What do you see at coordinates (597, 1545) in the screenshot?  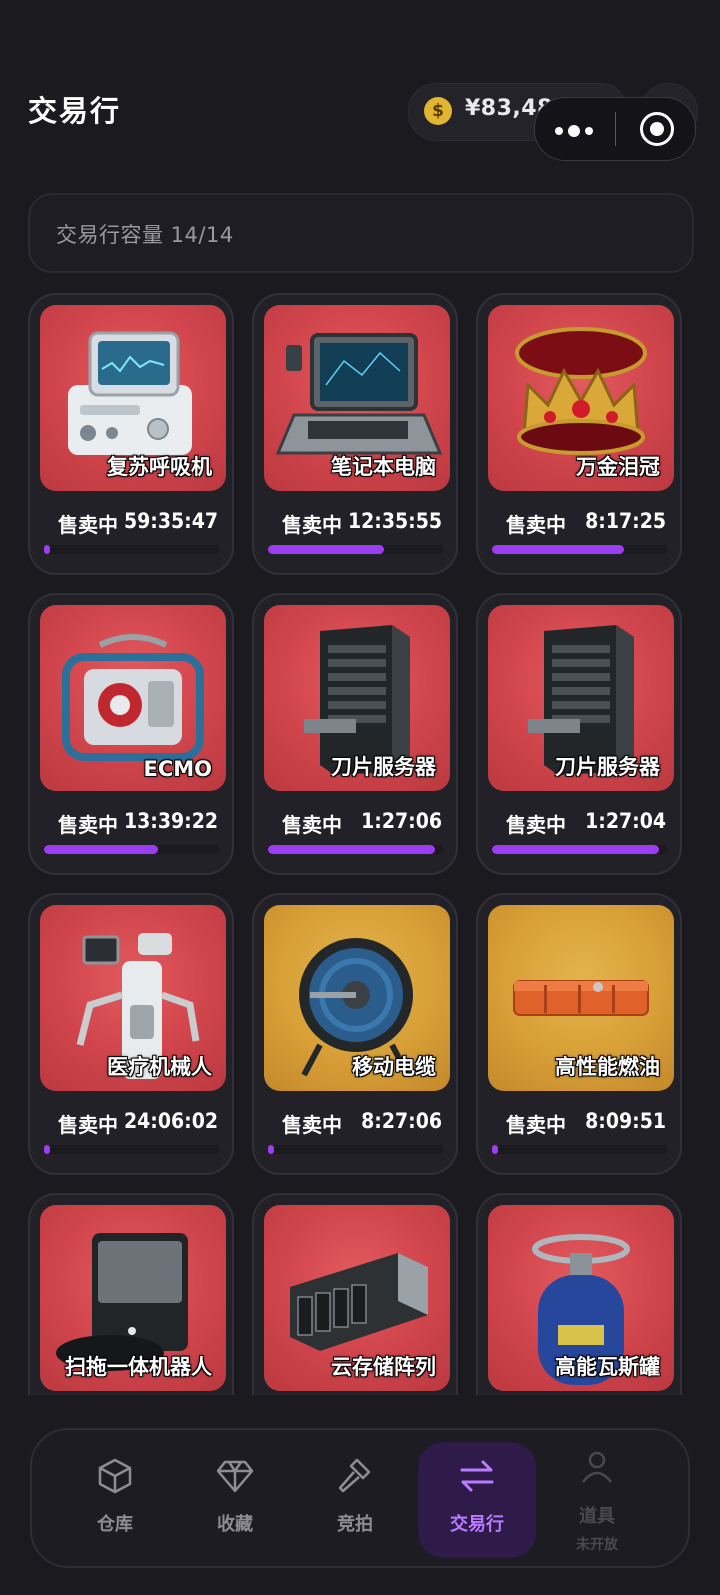 I see `tab-sublabel: 未开放` at bounding box center [597, 1545].